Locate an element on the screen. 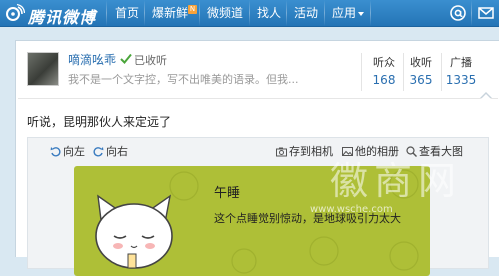 The height and width of the screenshot is (276, 499). rotate-right-label: 向右 is located at coordinates (117, 151).